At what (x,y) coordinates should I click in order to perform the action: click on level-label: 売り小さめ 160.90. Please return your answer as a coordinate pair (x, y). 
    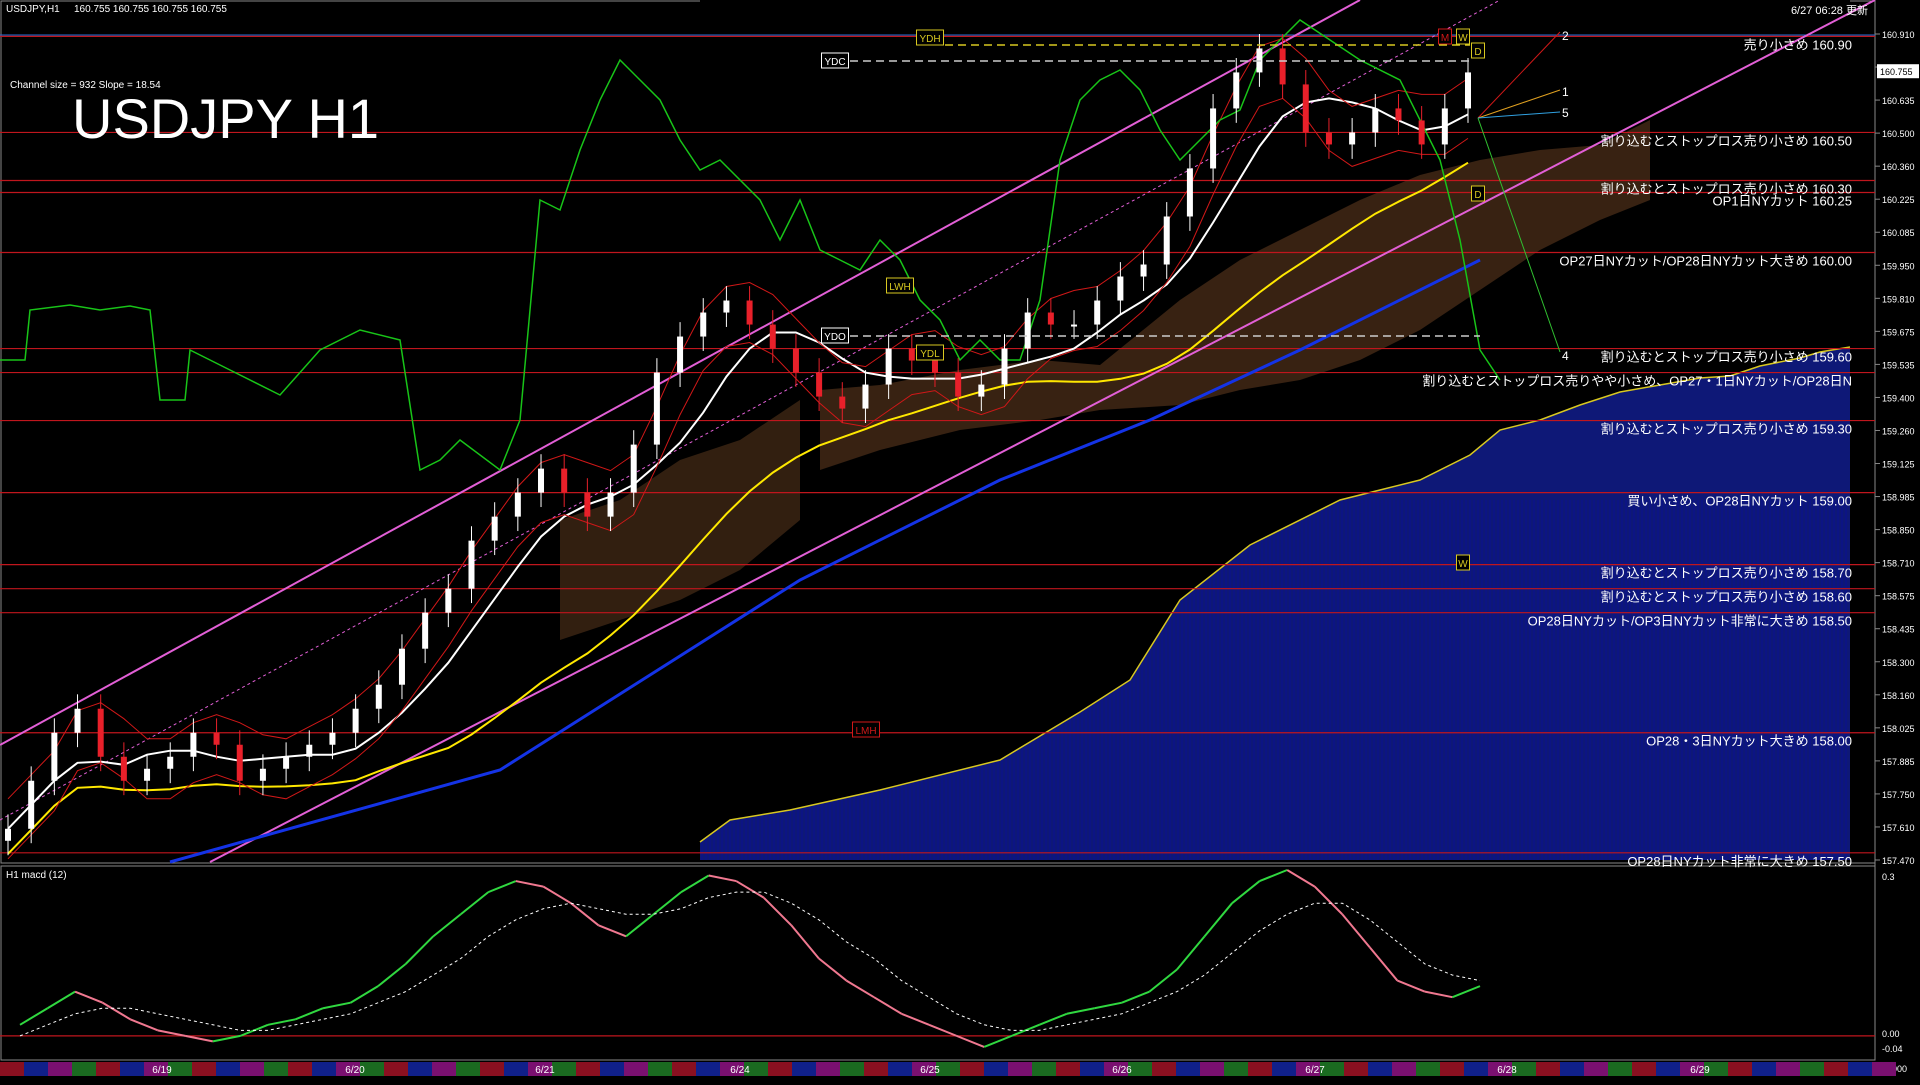
    Looking at the image, I should click on (1798, 44).